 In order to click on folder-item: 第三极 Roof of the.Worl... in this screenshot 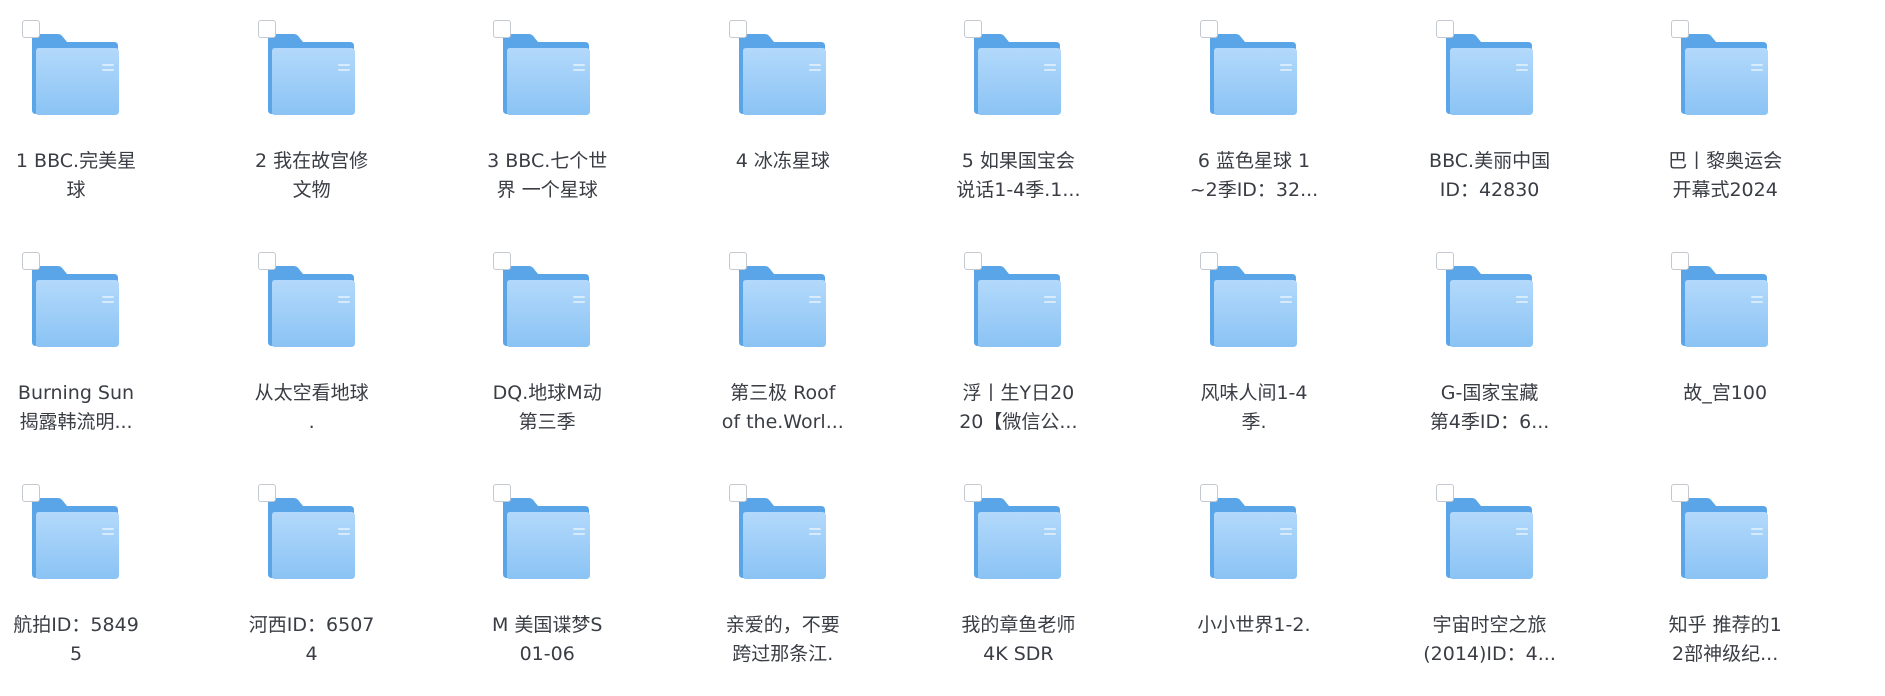, I will do `click(825, 348)`.